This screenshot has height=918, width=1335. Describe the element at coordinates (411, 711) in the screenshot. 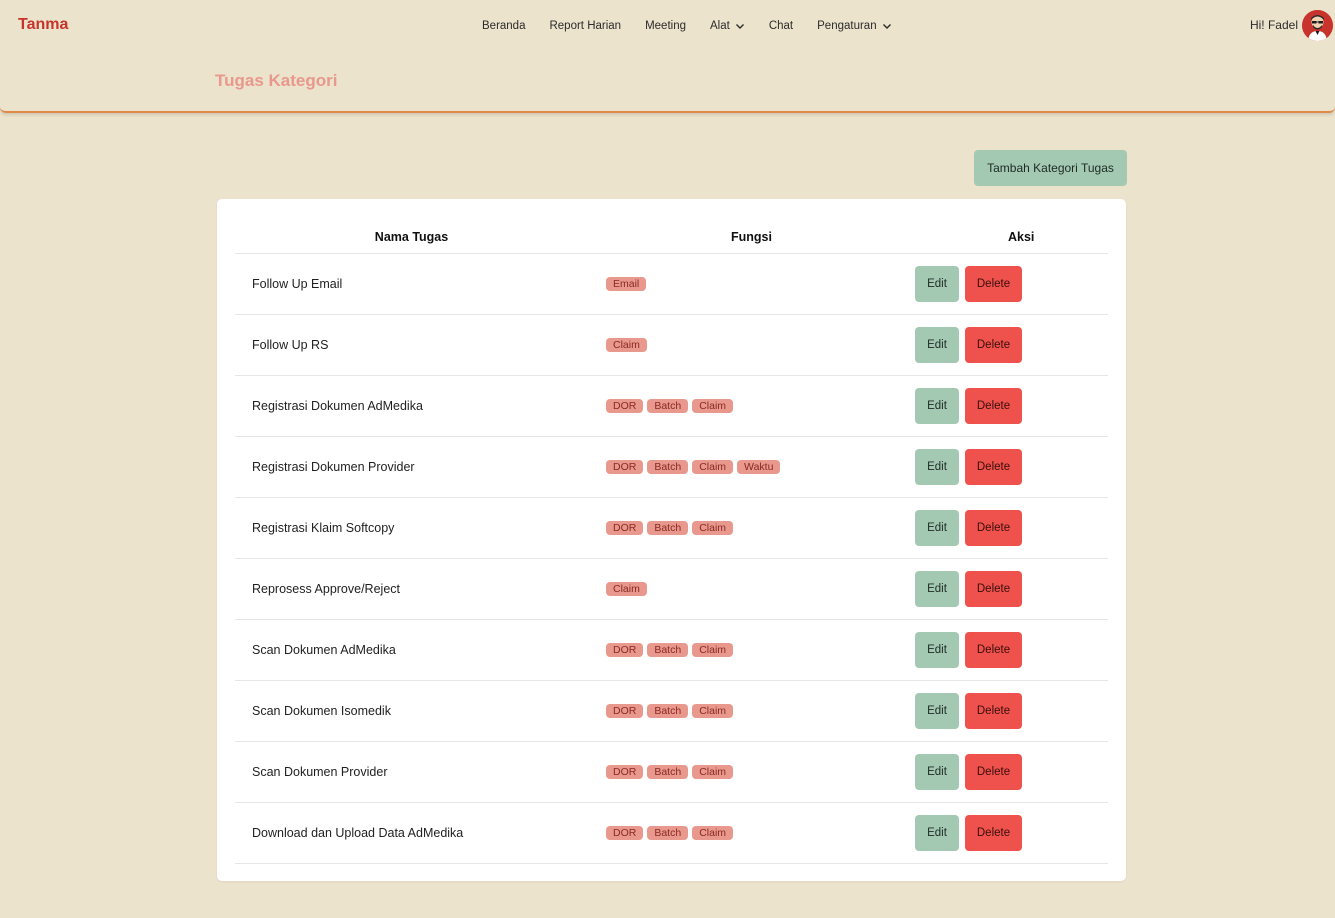

I see `task-name-cell: Scan Dokumen Isomedik` at that location.